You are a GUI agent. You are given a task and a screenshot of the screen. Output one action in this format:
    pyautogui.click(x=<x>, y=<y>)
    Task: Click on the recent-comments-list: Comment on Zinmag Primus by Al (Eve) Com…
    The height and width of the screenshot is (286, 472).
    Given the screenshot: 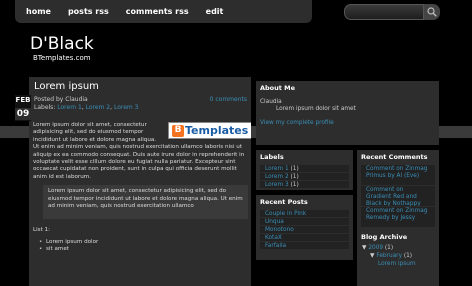 What is the action you would take?
    pyautogui.click(x=398, y=196)
    